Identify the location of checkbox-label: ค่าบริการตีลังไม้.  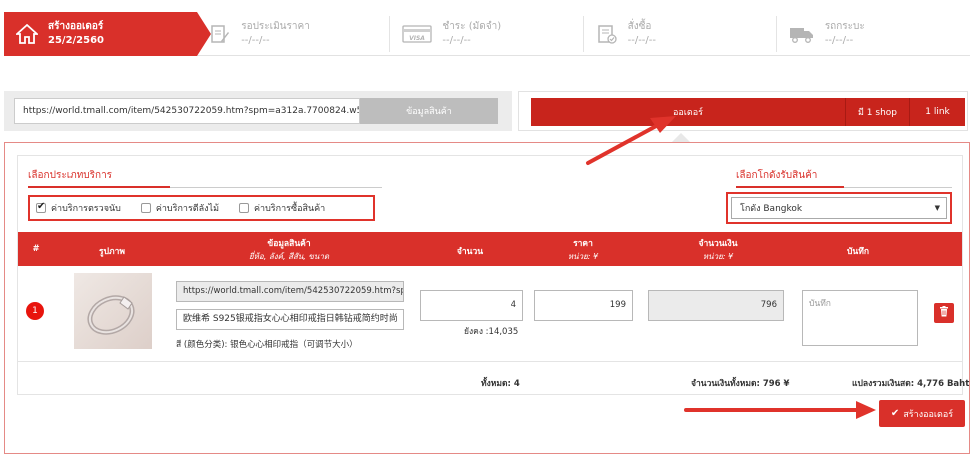
(187, 209).